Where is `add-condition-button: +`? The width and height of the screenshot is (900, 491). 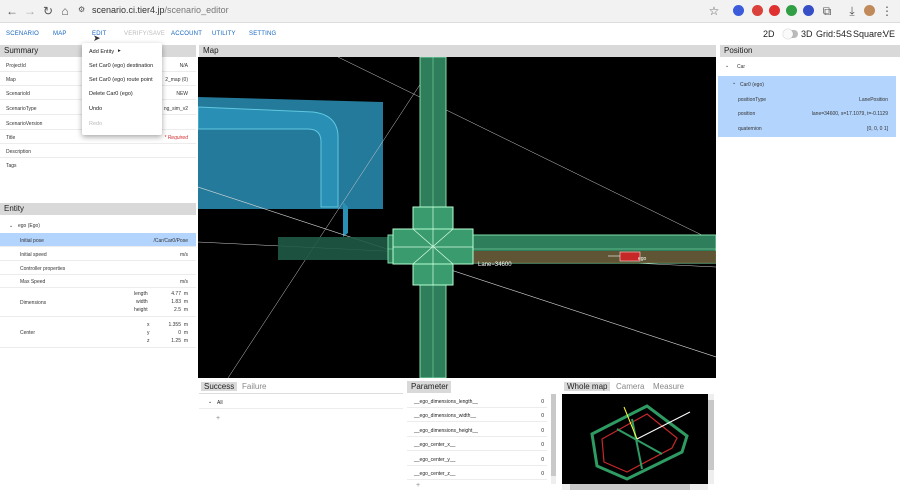 add-condition-button: + is located at coordinates (218, 418).